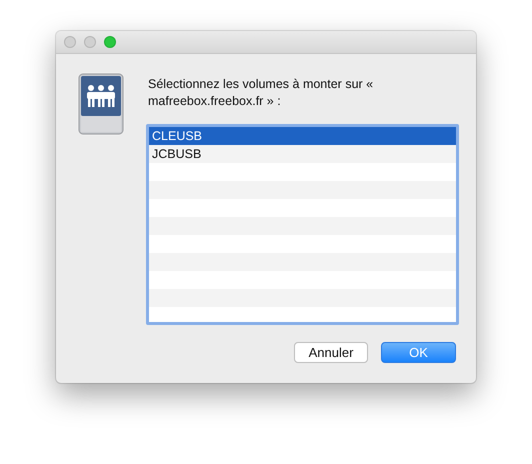 This screenshot has height=464, width=532. I want to click on minimize-button, so click(90, 42).